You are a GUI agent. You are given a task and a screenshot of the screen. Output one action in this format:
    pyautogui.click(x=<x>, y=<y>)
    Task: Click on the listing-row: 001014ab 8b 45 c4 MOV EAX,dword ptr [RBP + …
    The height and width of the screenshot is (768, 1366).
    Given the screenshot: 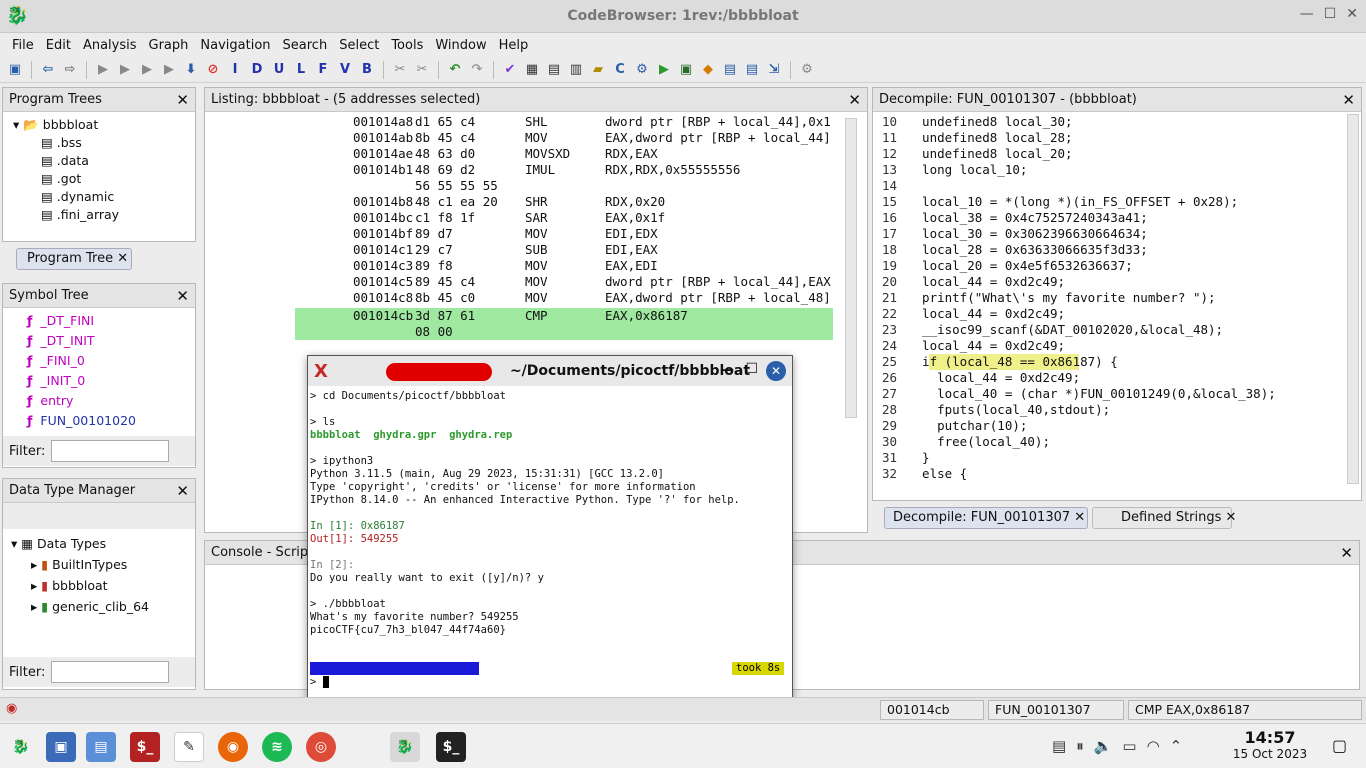 What is the action you would take?
    pyautogui.click(x=564, y=138)
    